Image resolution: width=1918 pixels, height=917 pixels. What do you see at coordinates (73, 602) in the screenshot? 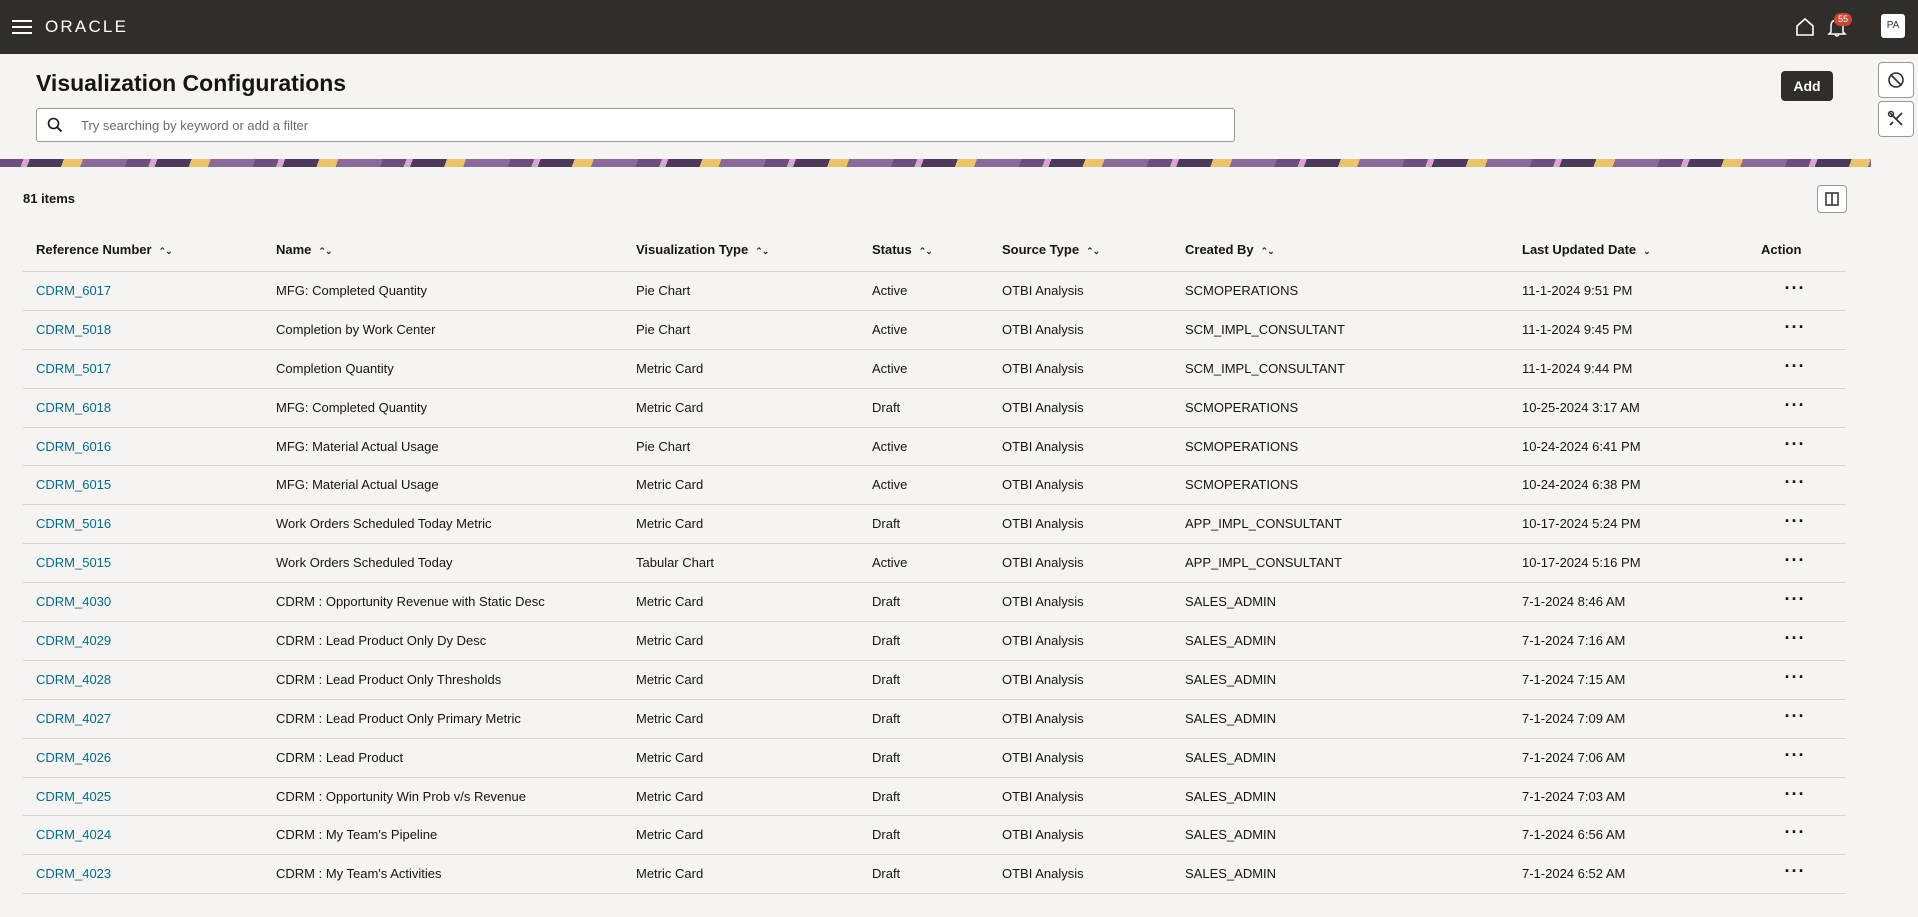
I see `reference-number-link: CDRM_4030` at bounding box center [73, 602].